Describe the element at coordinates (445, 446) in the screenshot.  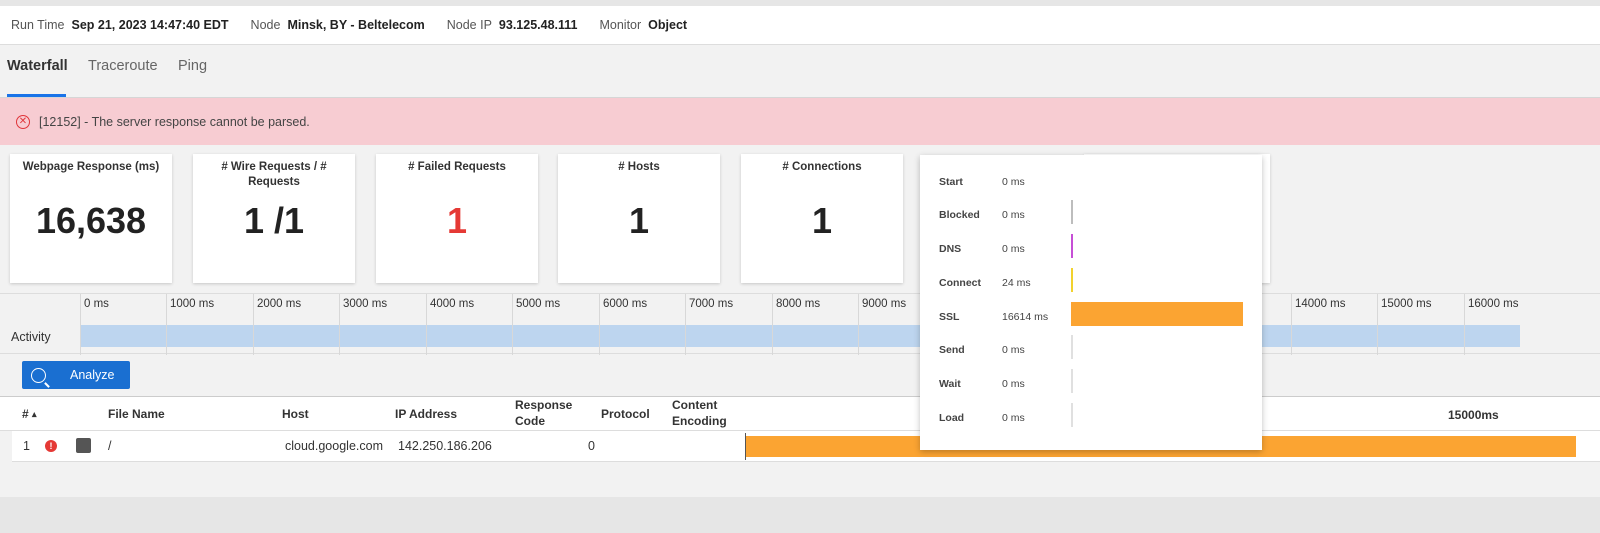
I see `row-ip: 142.250.186.206` at that location.